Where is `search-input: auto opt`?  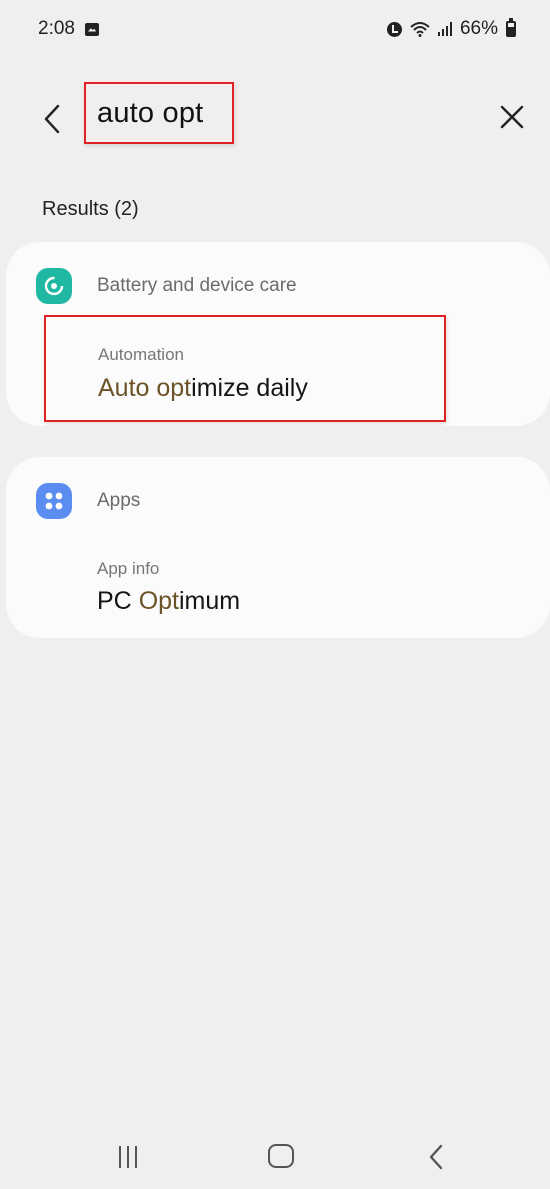 search-input: auto opt is located at coordinates (159, 113).